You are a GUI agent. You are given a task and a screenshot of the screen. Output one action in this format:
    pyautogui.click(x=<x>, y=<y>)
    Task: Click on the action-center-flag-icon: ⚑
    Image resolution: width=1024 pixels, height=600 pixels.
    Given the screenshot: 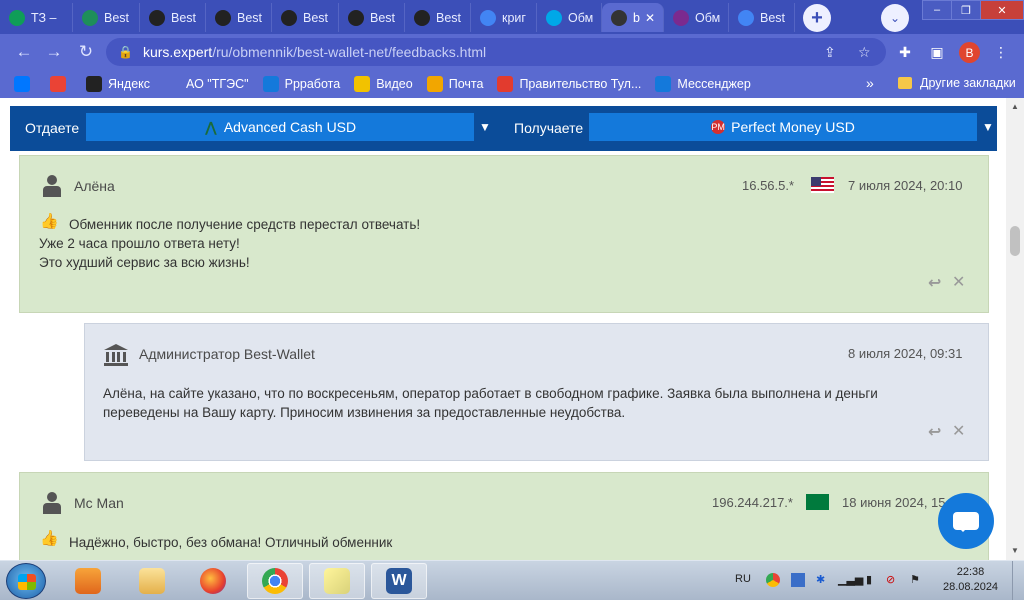 What is the action you would take?
    pyautogui.click(x=915, y=579)
    